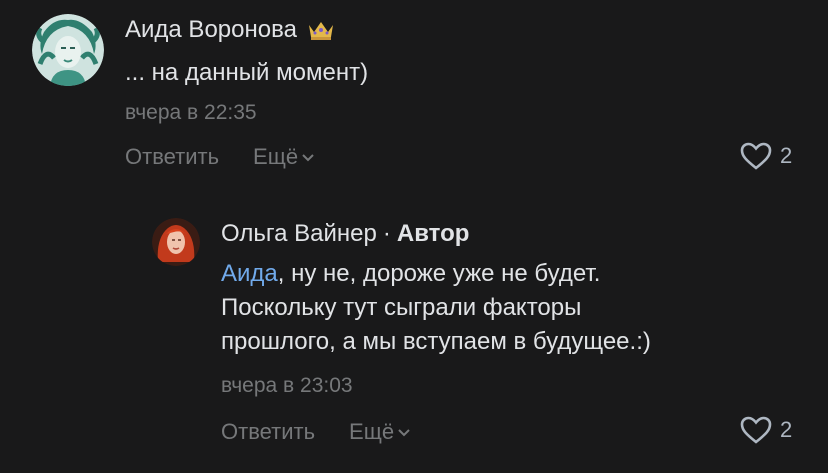 The width and height of the screenshot is (828, 473). I want to click on mention-link: Аида, so click(249, 273).